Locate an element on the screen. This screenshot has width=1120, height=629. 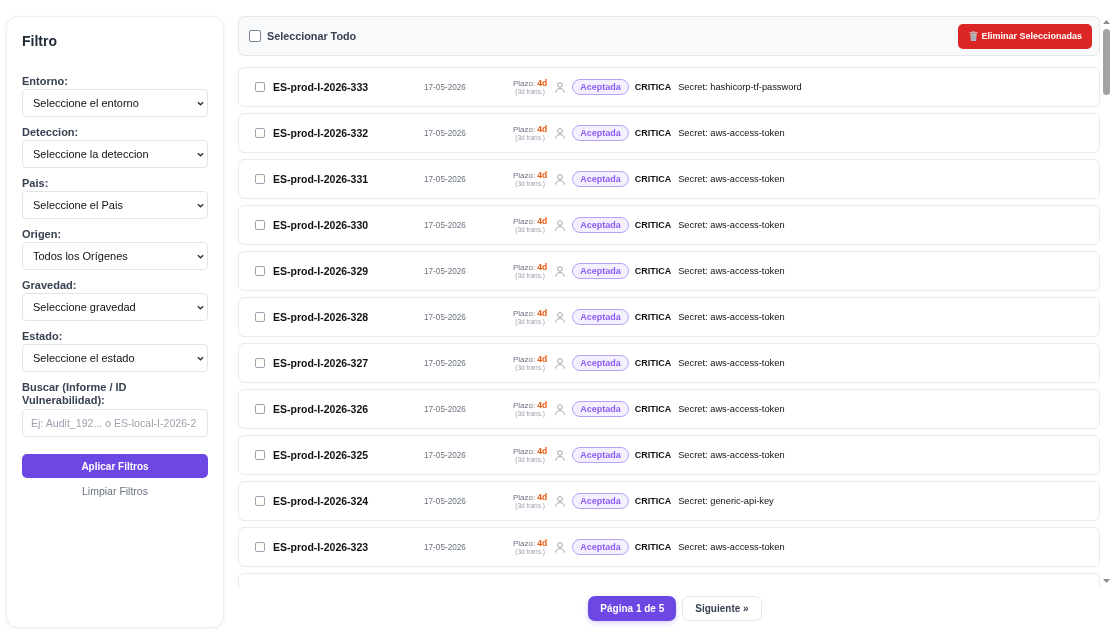
select-all-label: Seleccionar Todo is located at coordinates (312, 36).